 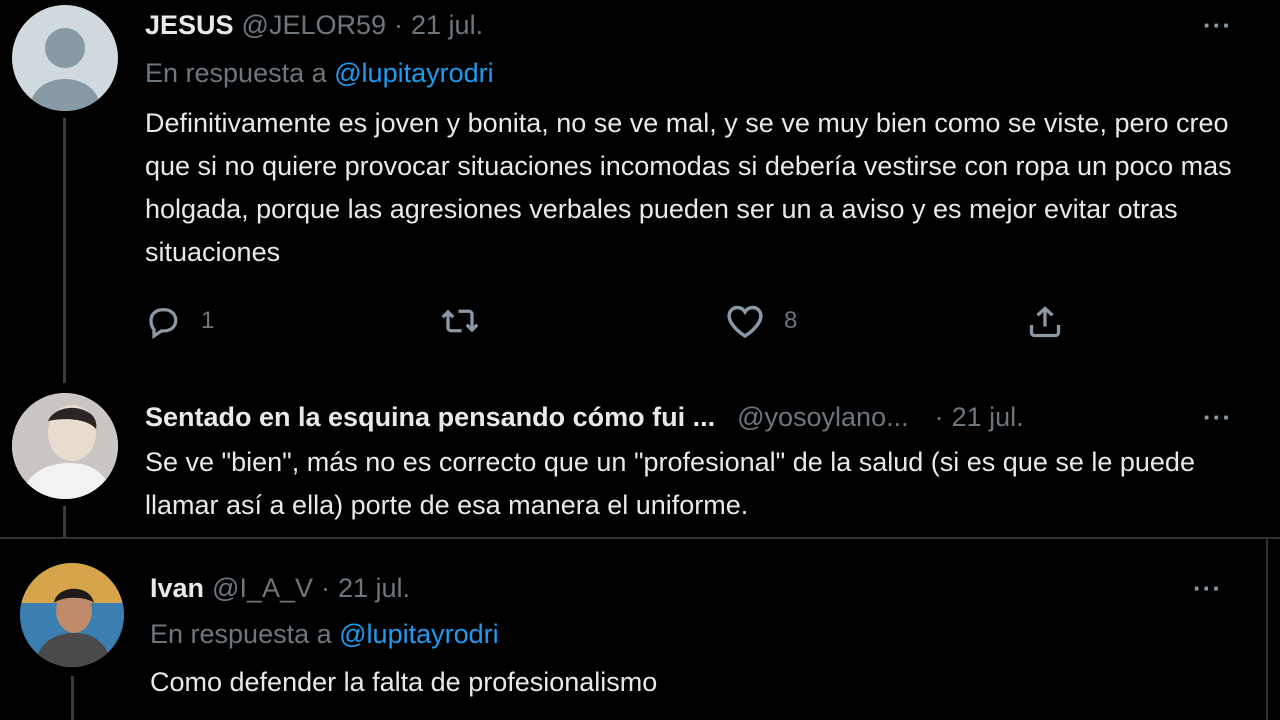 I want to click on tweet-divider, so click(x=640, y=538).